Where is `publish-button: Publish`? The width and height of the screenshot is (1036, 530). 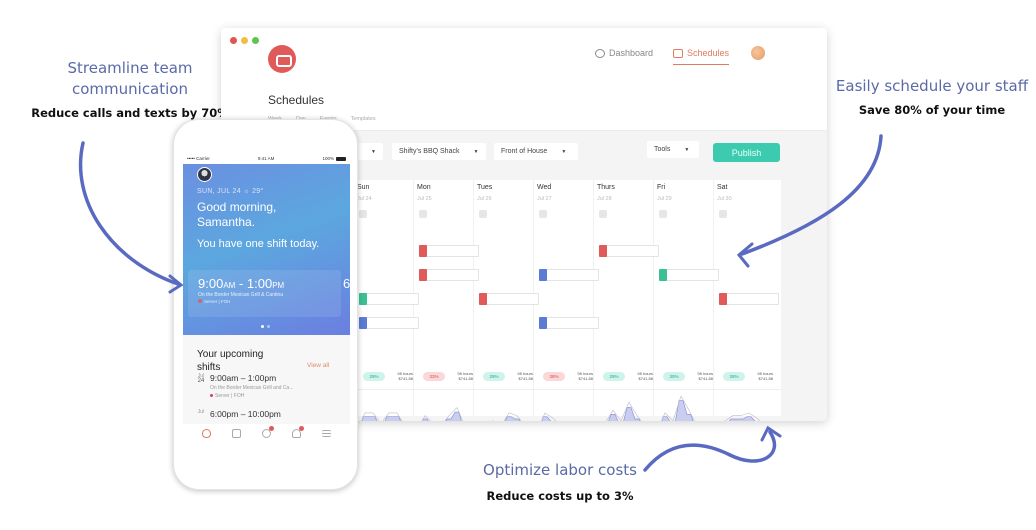
publish-button: Publish is located at coordinates (746, 152).